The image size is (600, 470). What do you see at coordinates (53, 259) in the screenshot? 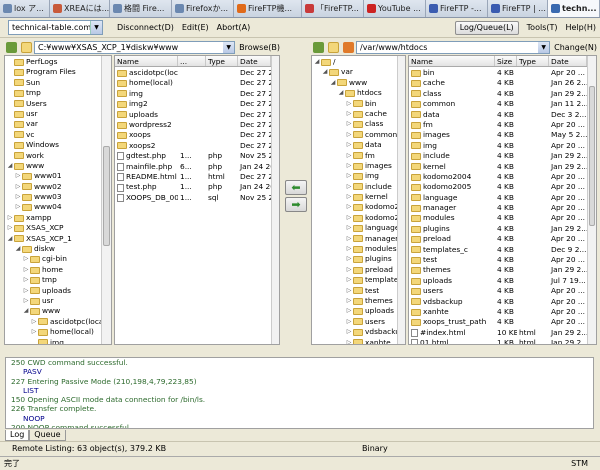
I see `tree-item: ▷ cgi-bin` at bounding box center [53, 259].